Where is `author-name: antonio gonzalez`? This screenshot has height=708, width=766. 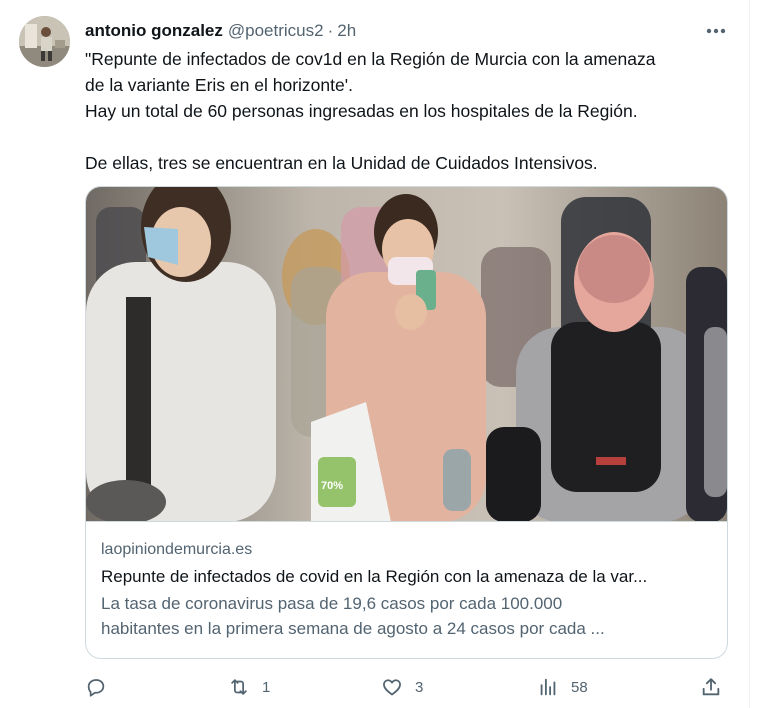
author-name: antonio gonzalez is located at coordinates (154, 31).